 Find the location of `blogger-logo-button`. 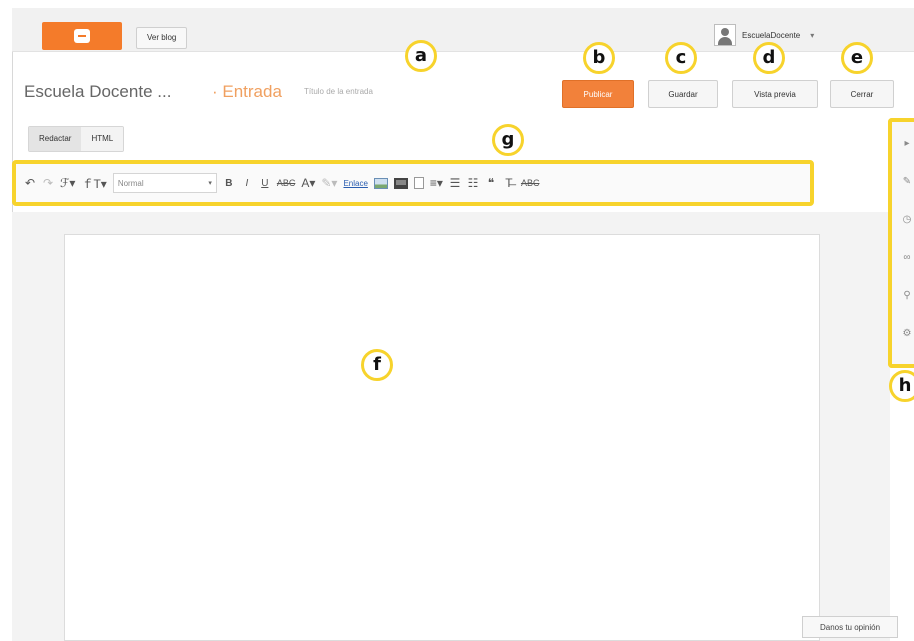

blogger-logo-button is located at coordinates (82, 36).